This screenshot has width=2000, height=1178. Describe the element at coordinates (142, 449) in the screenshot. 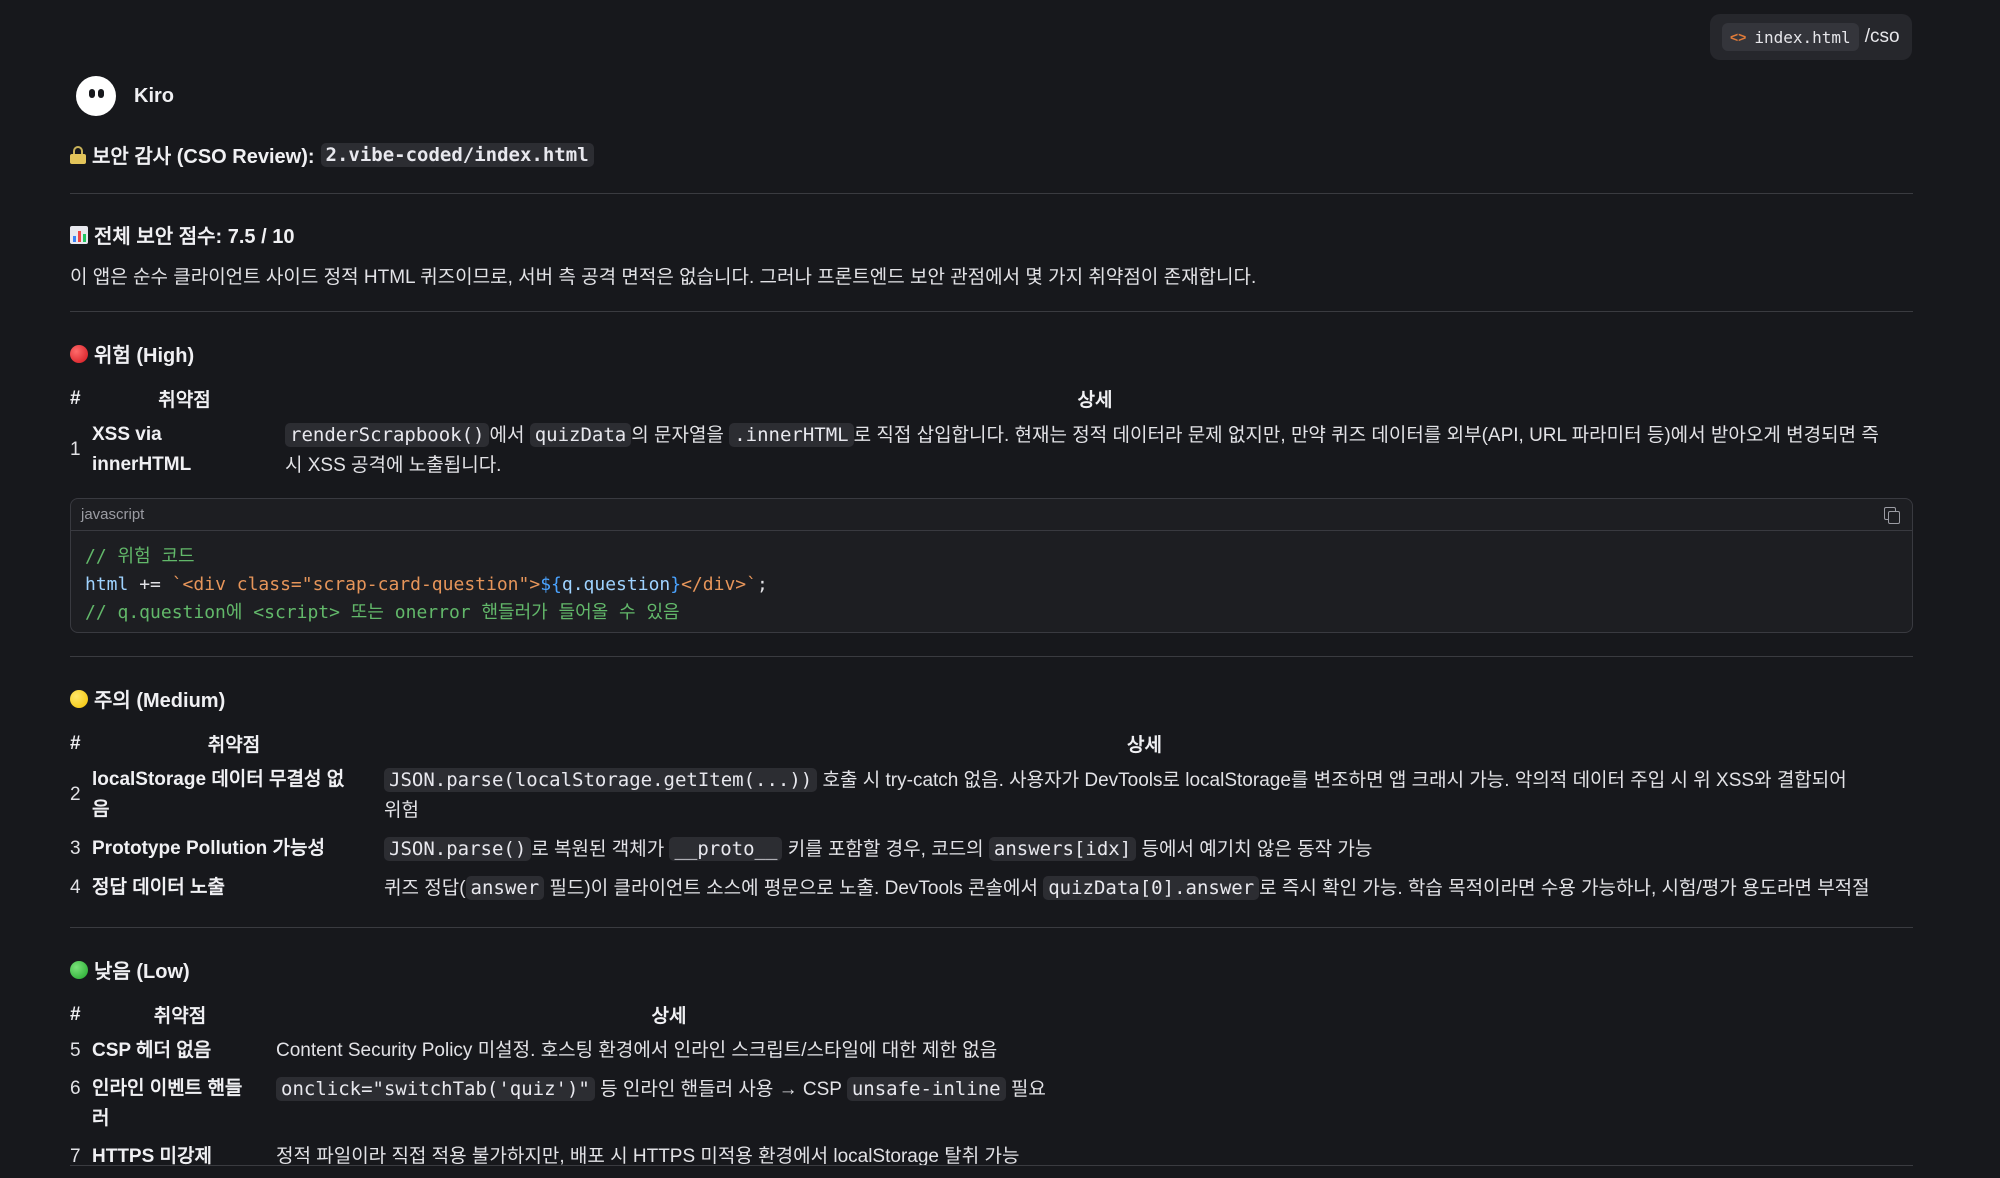

I see `row-vuln: XSS via innerHTML` at that location.